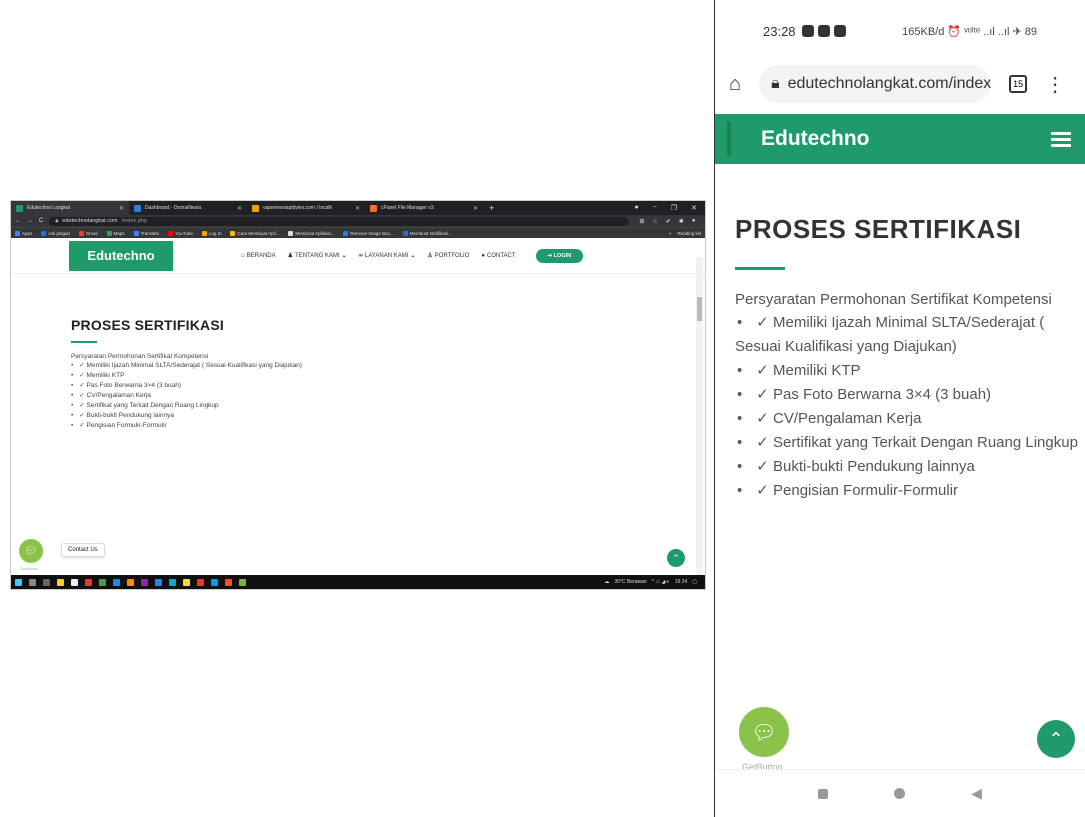 The height and width of the screenshot is (817, 1085). What do you see at coordinates (637, 208) in the screenshot?
I see `record-icon: ●` at bounding box center [637, 208].